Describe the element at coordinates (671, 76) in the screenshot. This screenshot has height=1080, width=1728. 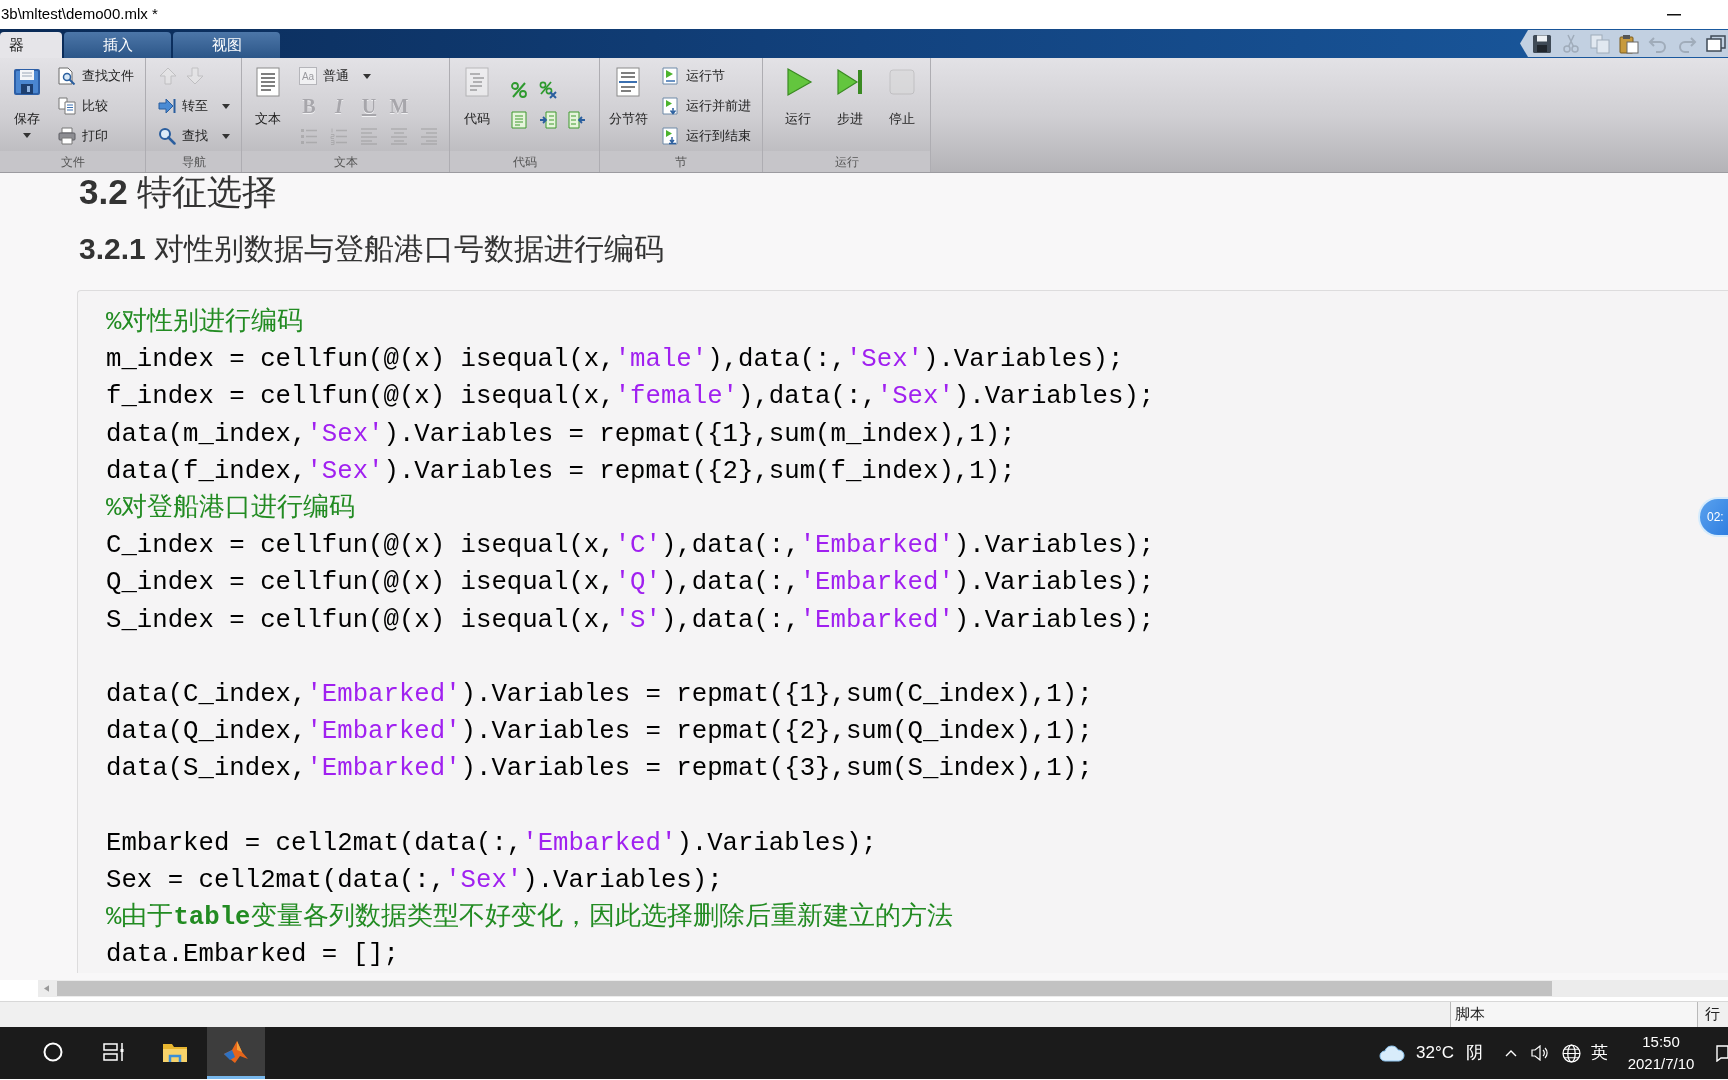
I see `document-play-icon` at that location.